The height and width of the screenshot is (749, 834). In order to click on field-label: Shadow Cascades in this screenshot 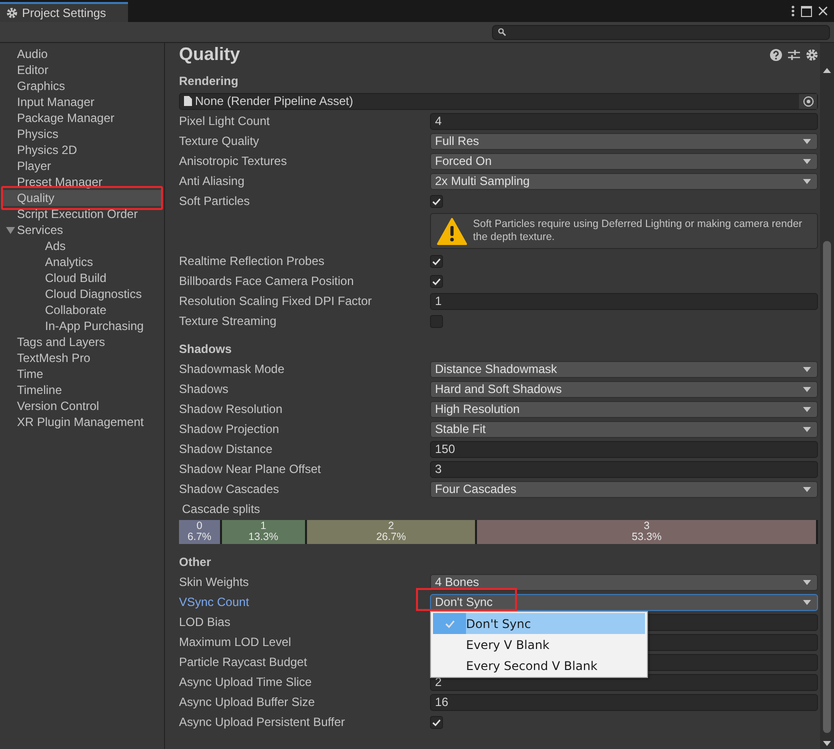, I will do `click(229, 489)`.